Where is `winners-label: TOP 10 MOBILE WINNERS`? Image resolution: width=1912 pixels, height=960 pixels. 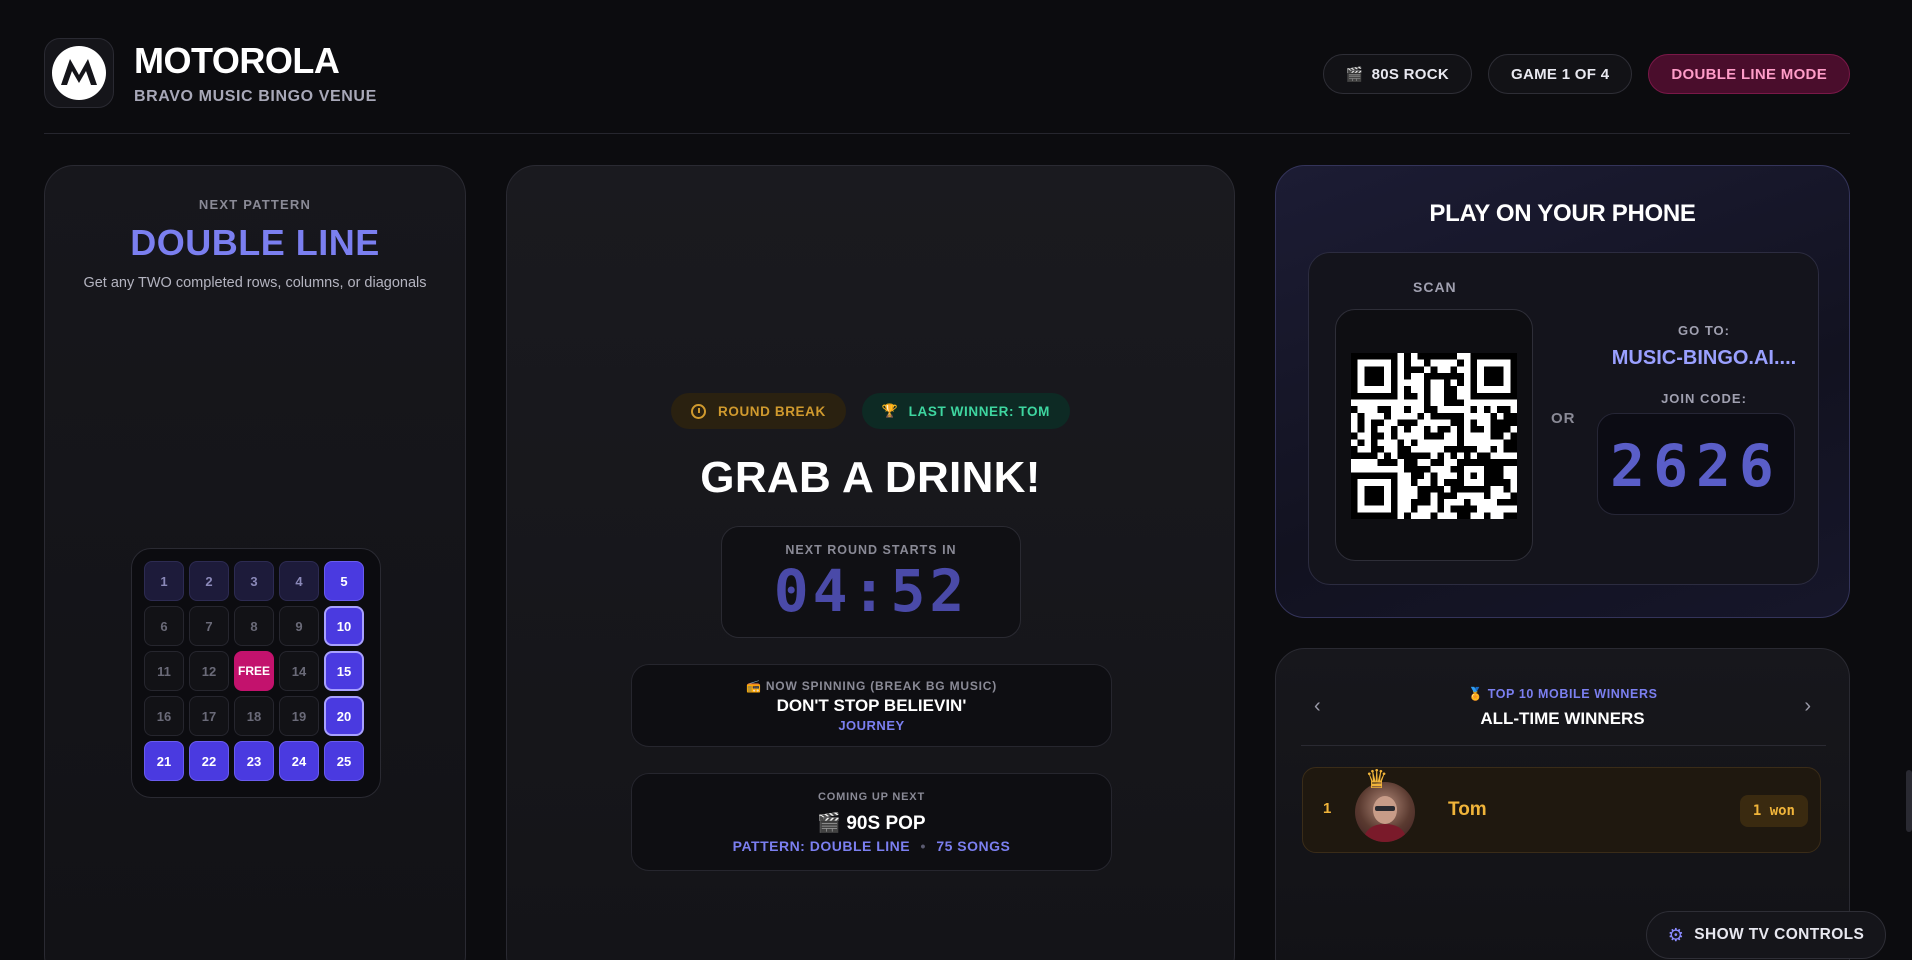 winners-label: TOP 10 MOBILE WINNERS is located at coordinates (1572, 694).